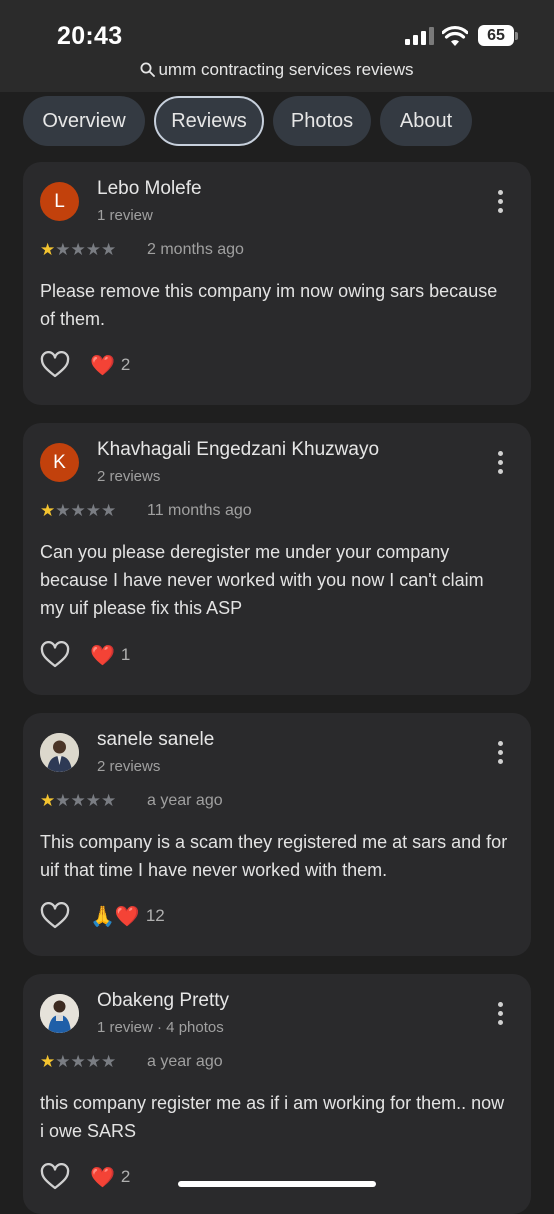 The image size is (554, 1214). What do you see at coordinates (455, 35) in the screenshot?
I see `wifi-icon` at bounding box center [455, 35].